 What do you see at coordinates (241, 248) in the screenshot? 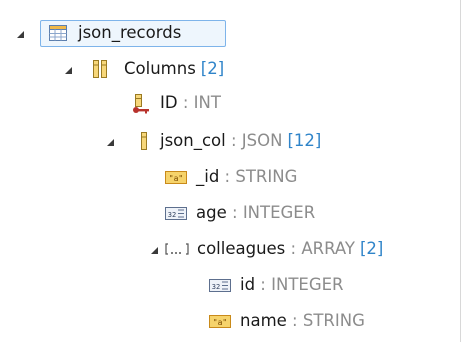
I see `node-name: colleagues` at bounding box center [241, 248].